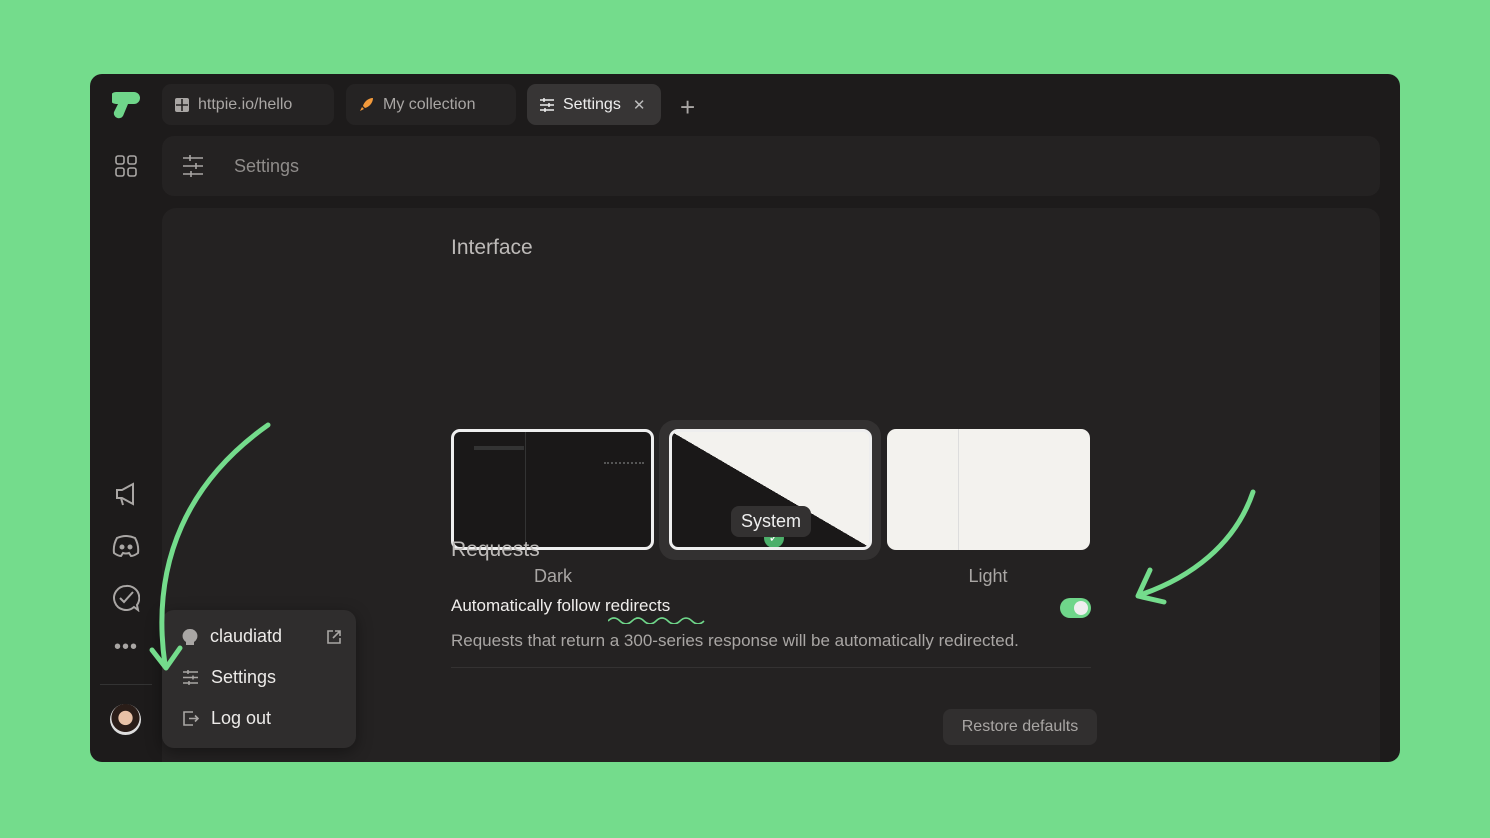  Describe the element at coordinates (241, 718) in the screenshot. I see `menu-label: Log out` at that location.